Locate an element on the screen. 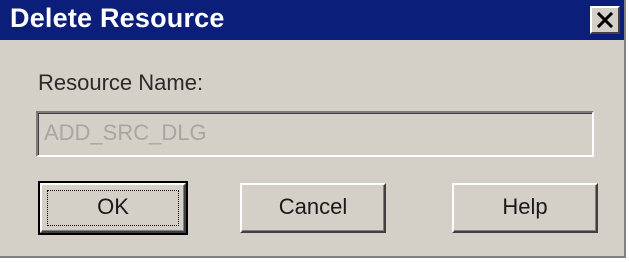 The image size is (629, 262). cancel-button: Cancel is located at coordinates (313, 208).